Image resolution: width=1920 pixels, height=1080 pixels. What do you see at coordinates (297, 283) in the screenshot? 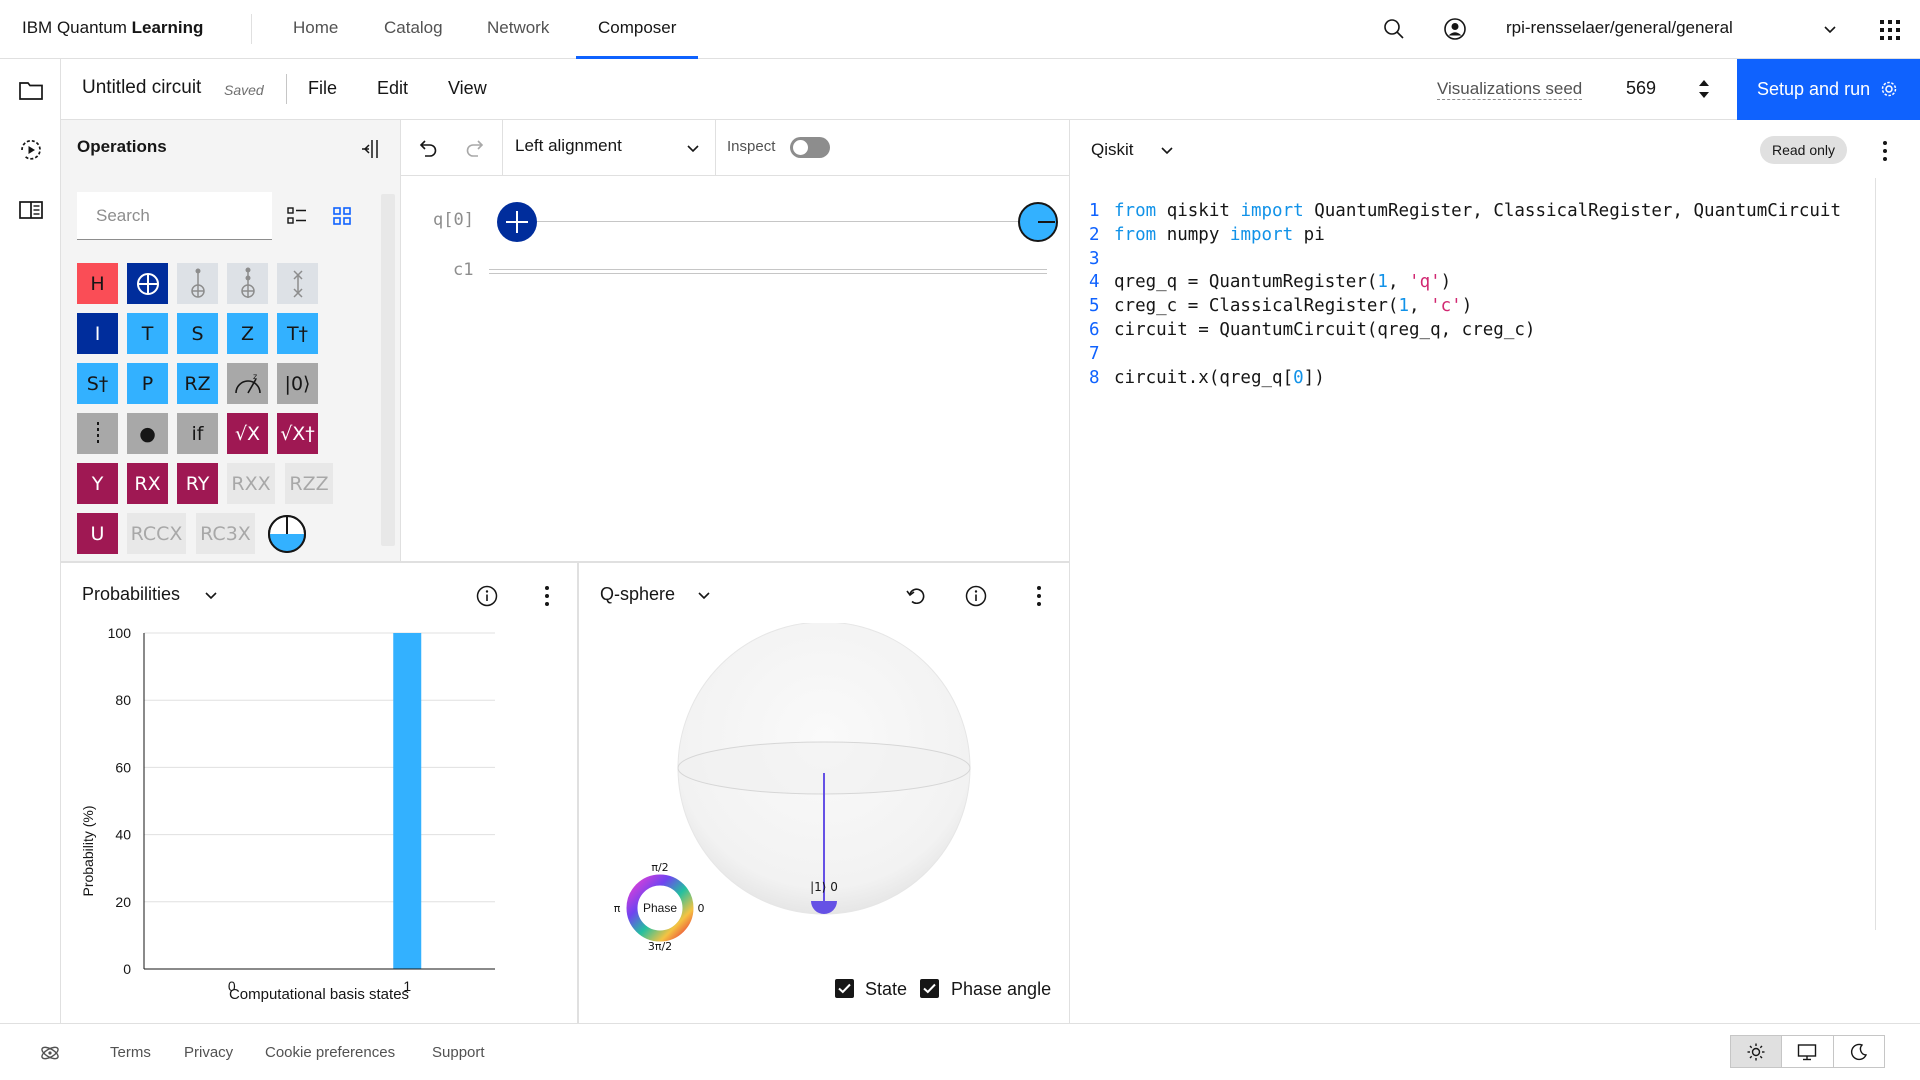
I see `gate-swap` at bounding box center [297, 283].